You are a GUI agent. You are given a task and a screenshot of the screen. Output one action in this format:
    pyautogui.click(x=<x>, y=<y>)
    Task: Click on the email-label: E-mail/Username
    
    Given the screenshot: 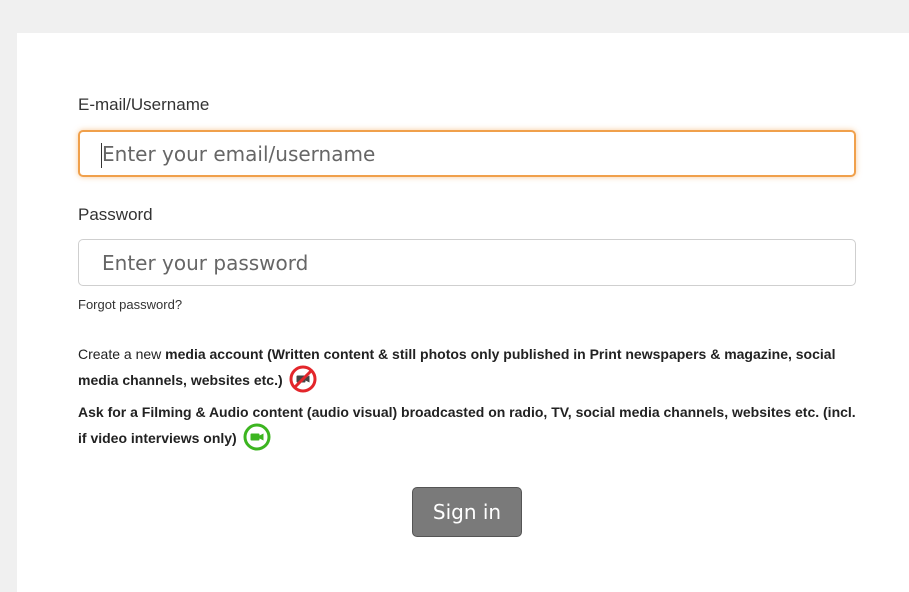 What is the action you would take?
    pyautogui.click(x=144, y=104)
    